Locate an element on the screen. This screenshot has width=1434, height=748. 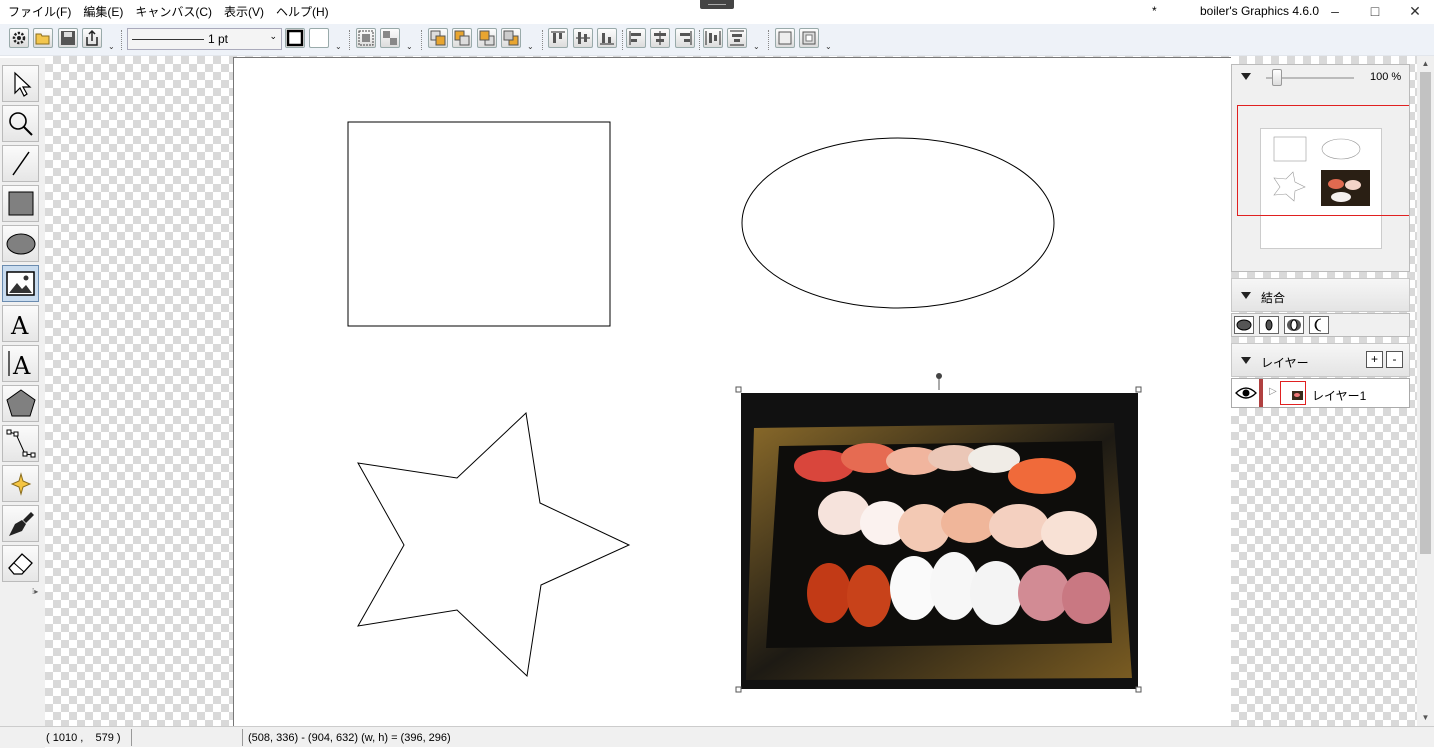
bring-to-front-button is located at coordinates (438, 38).